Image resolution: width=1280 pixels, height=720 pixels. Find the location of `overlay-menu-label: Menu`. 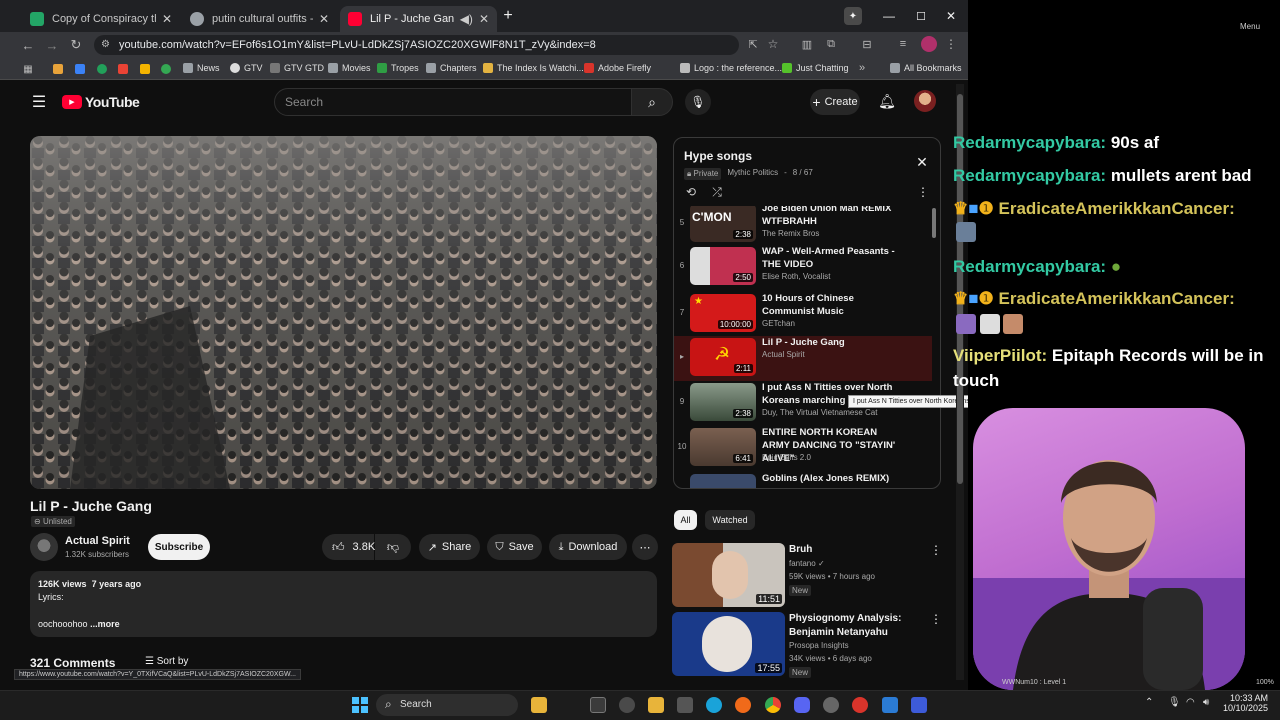

overlay-menu-label: Menu is located at coordinates (1250, 26).